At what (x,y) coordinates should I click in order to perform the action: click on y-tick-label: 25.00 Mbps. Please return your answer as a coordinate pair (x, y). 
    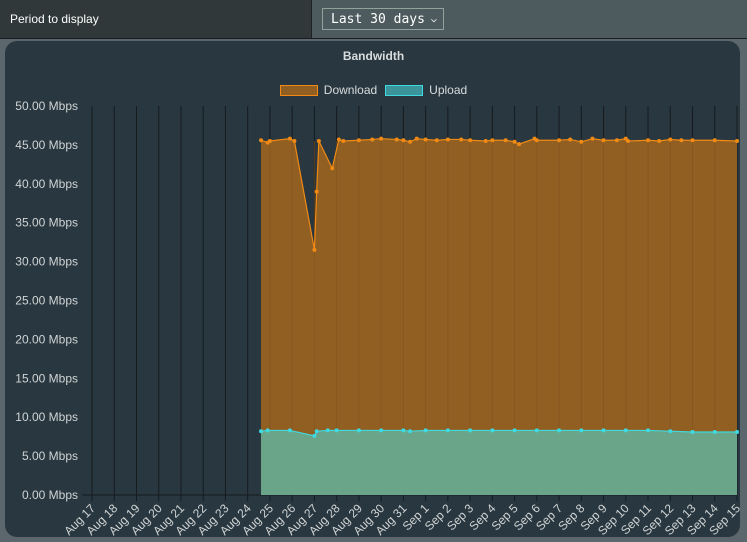
    Looking at the image, I should click on (46, 301).